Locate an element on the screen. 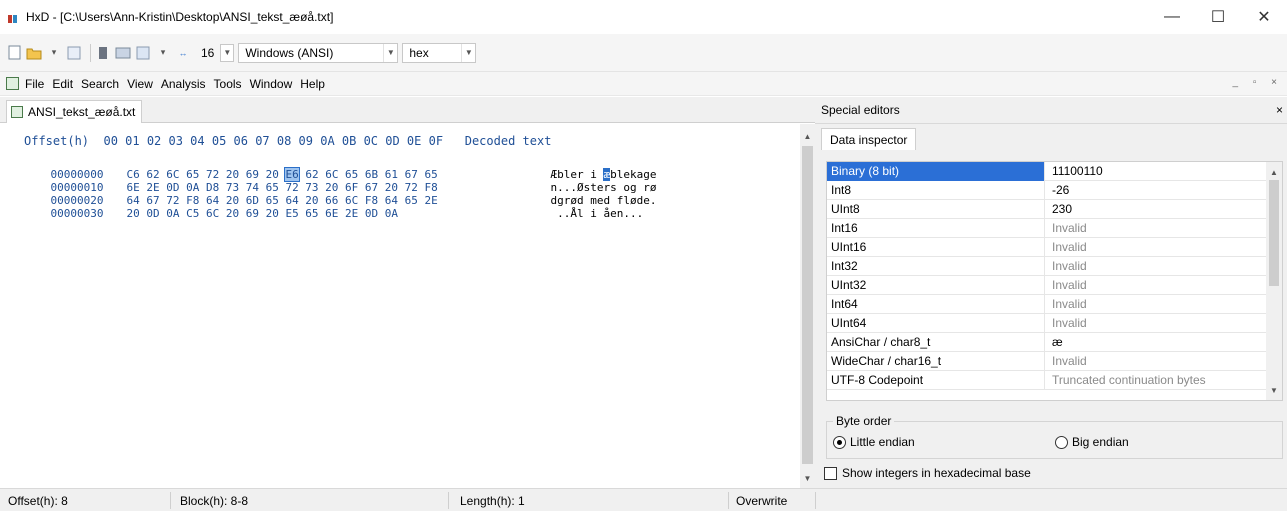 This screenshot has height=511, width=1287. radio-icon is located at coordinates (1061, 442).